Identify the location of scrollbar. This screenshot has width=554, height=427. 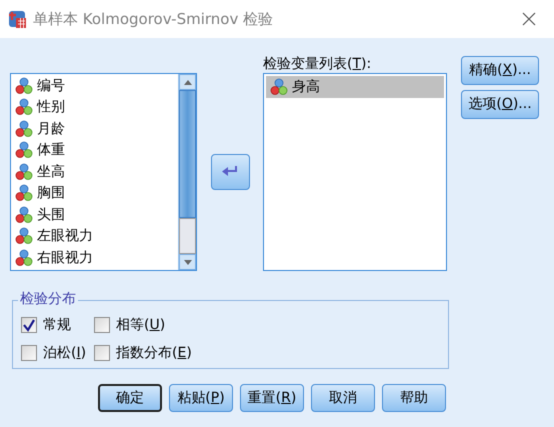
(187, 172).